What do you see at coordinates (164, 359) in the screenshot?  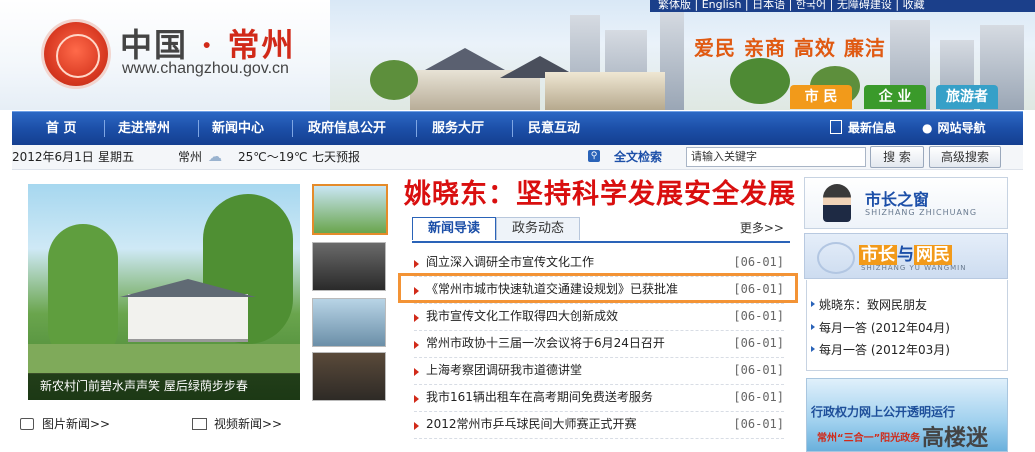 I see `water-shape` at bounding box center [164, 359].